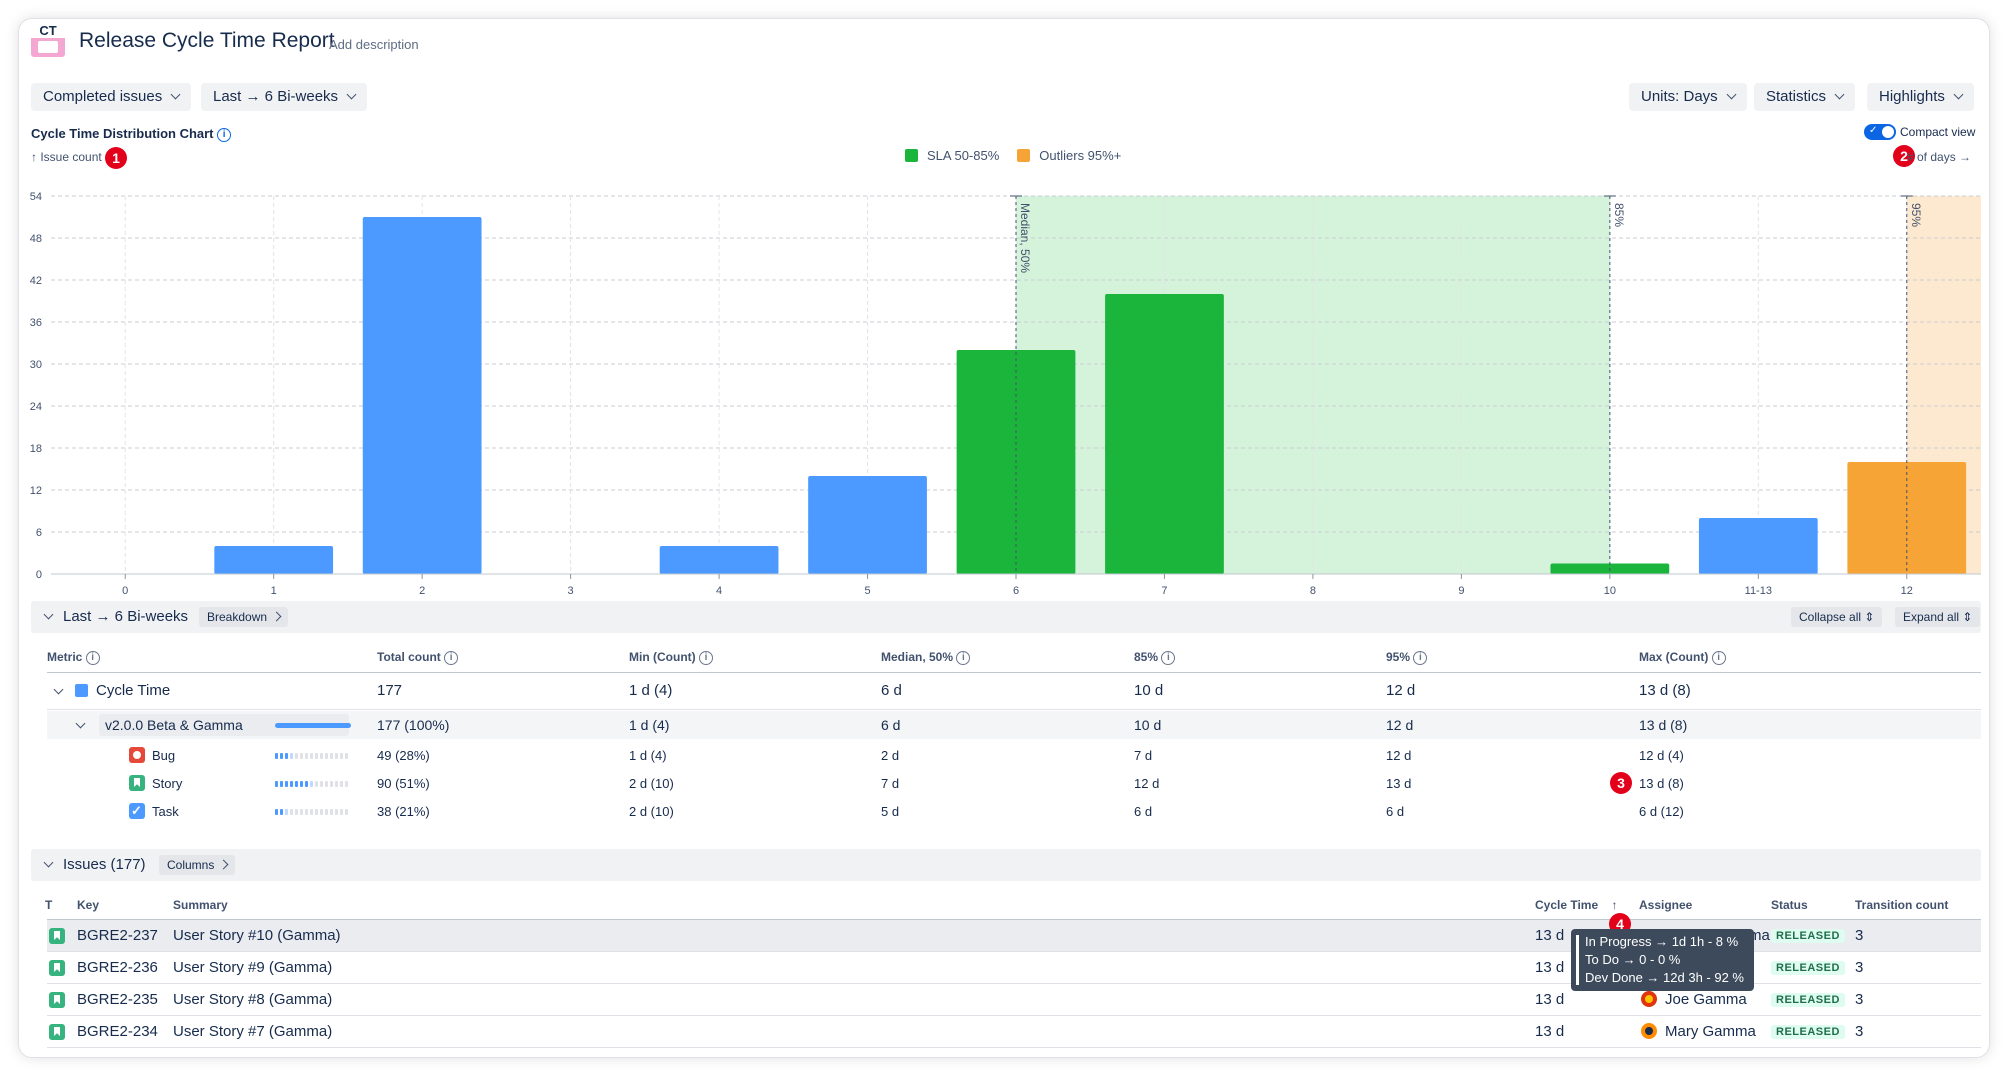 Image resolution: width=2008 pixels, height=1070 pixels. I want to click on issues-section-header: Issues (177) Columns, so click(1006, 865).